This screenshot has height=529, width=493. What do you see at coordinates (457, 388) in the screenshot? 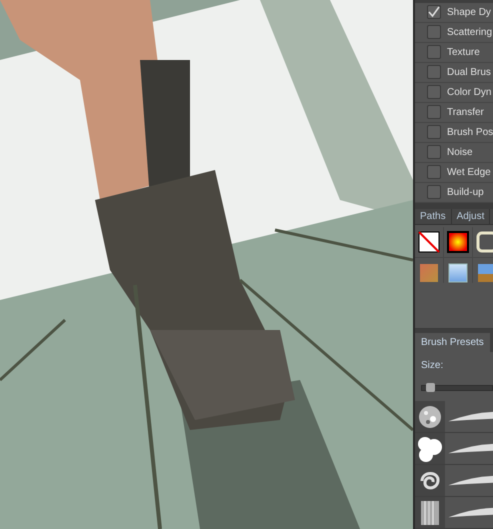
I see `size-slider` at bounding box center [457, 388].